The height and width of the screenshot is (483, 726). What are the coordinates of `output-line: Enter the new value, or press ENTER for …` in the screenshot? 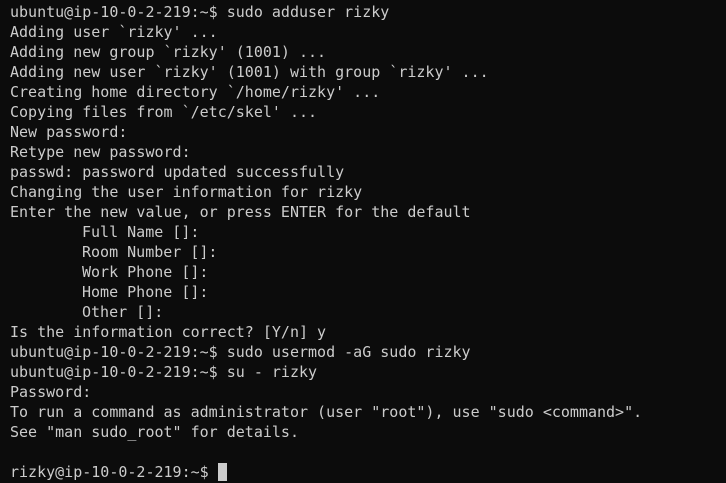 It's located at (240, 212).